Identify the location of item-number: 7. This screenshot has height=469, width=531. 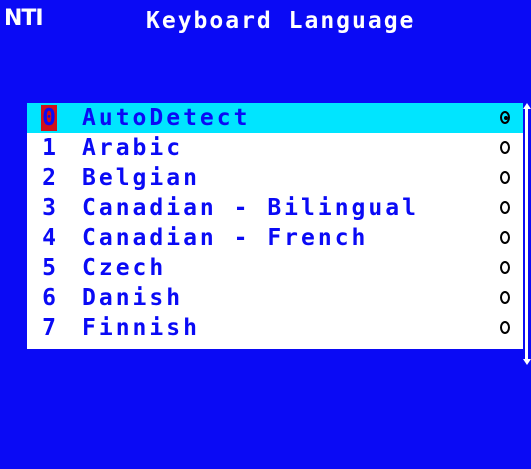
(49, 328).